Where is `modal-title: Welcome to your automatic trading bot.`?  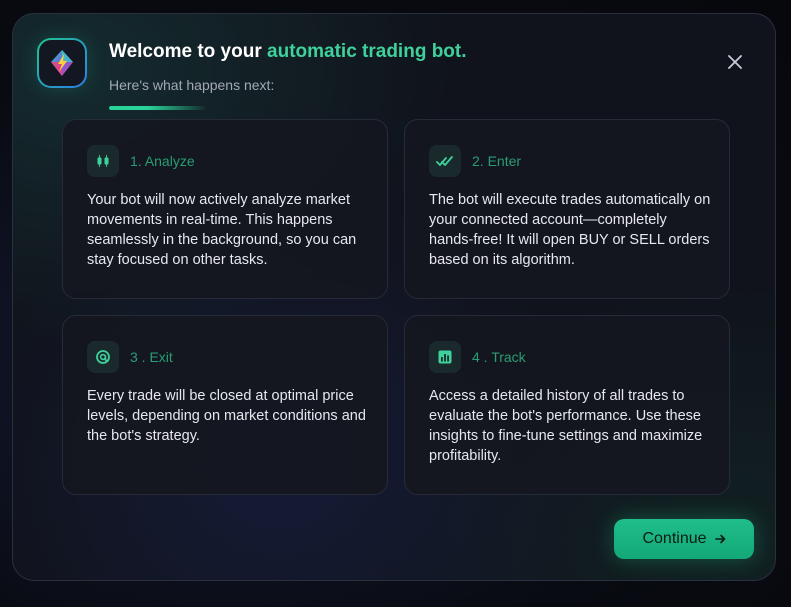
modal-title: Welcome to your automatic trading bot. is located at coordinates (288, 52).